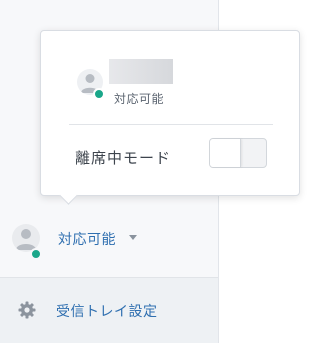 The width and height of the screenshot is (331, 343). What do you see at coordinates (225, 153) in the screenshot?
I see `toggle-knob` at bounding box center [225, 153].